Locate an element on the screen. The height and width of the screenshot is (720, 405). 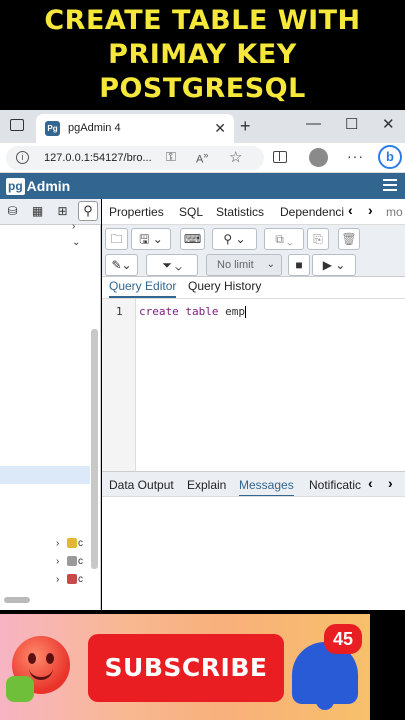
site-info-icon: i is located at coordinates (22, 157).